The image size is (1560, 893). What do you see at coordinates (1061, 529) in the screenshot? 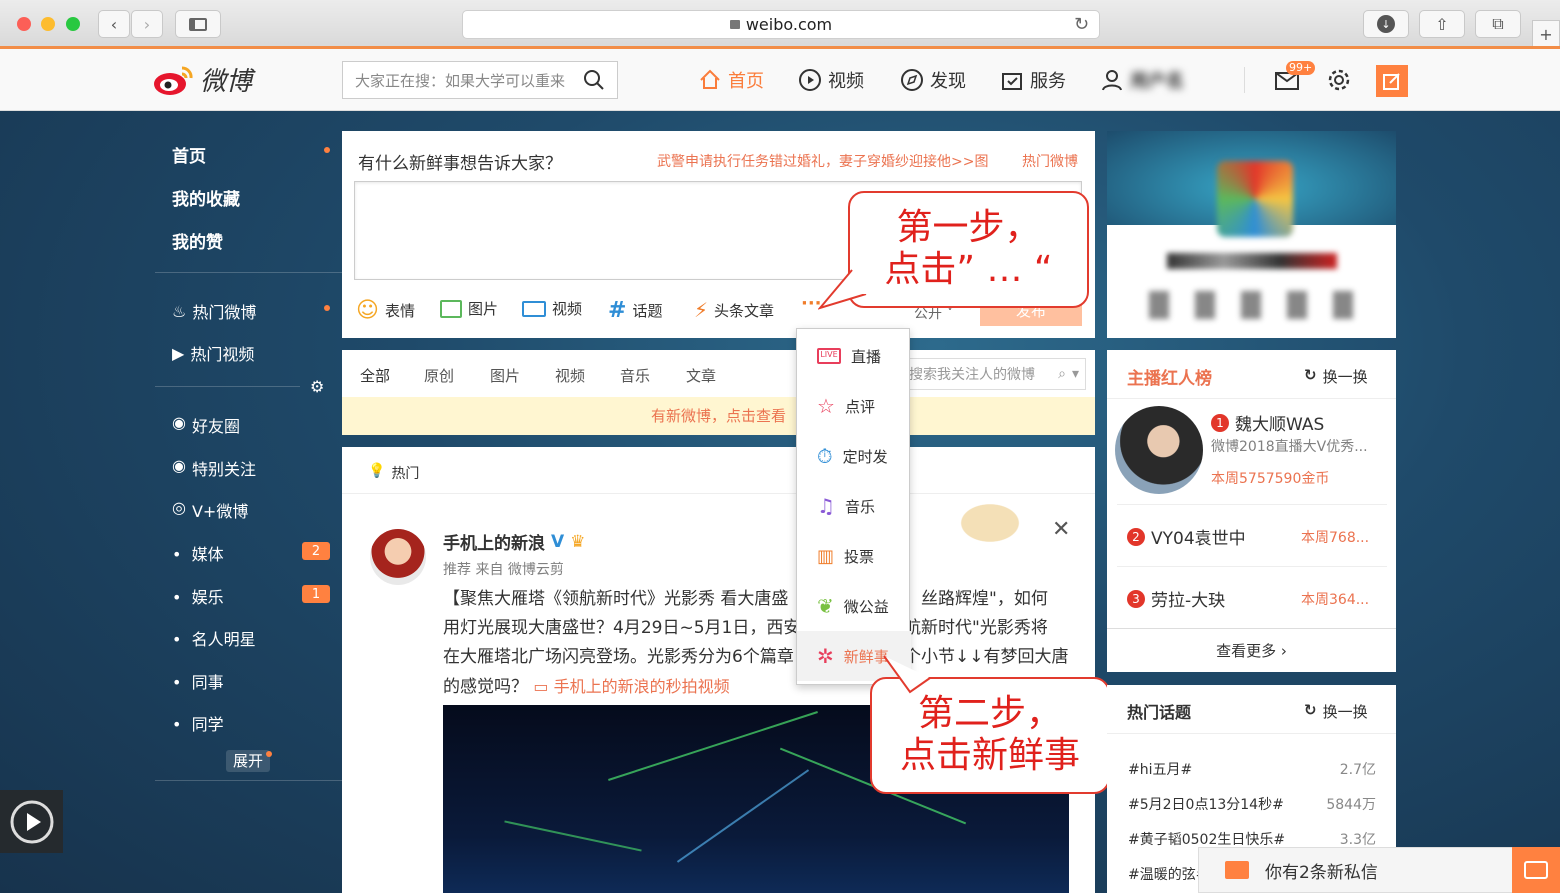
I see `close-icon: ✕` at bounding box center [1061, 529].